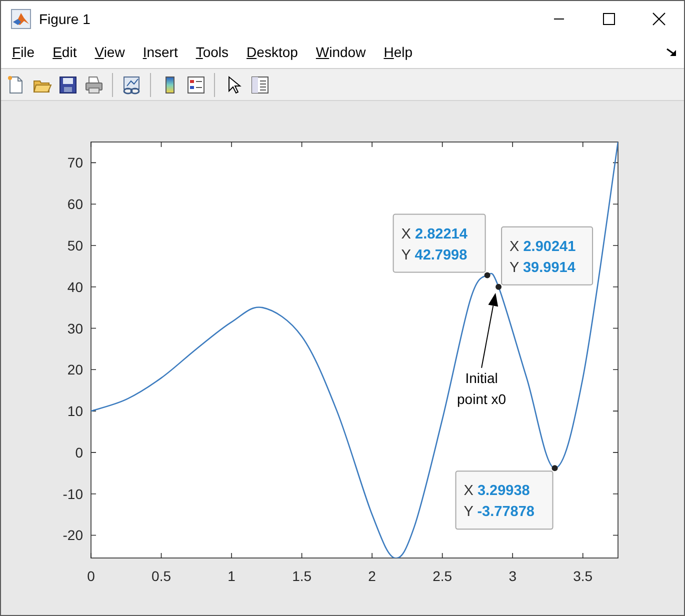  Describe the element at coordinates (442, 576) in the screenshot. I see `x-tick-label: 2.5` at that location.